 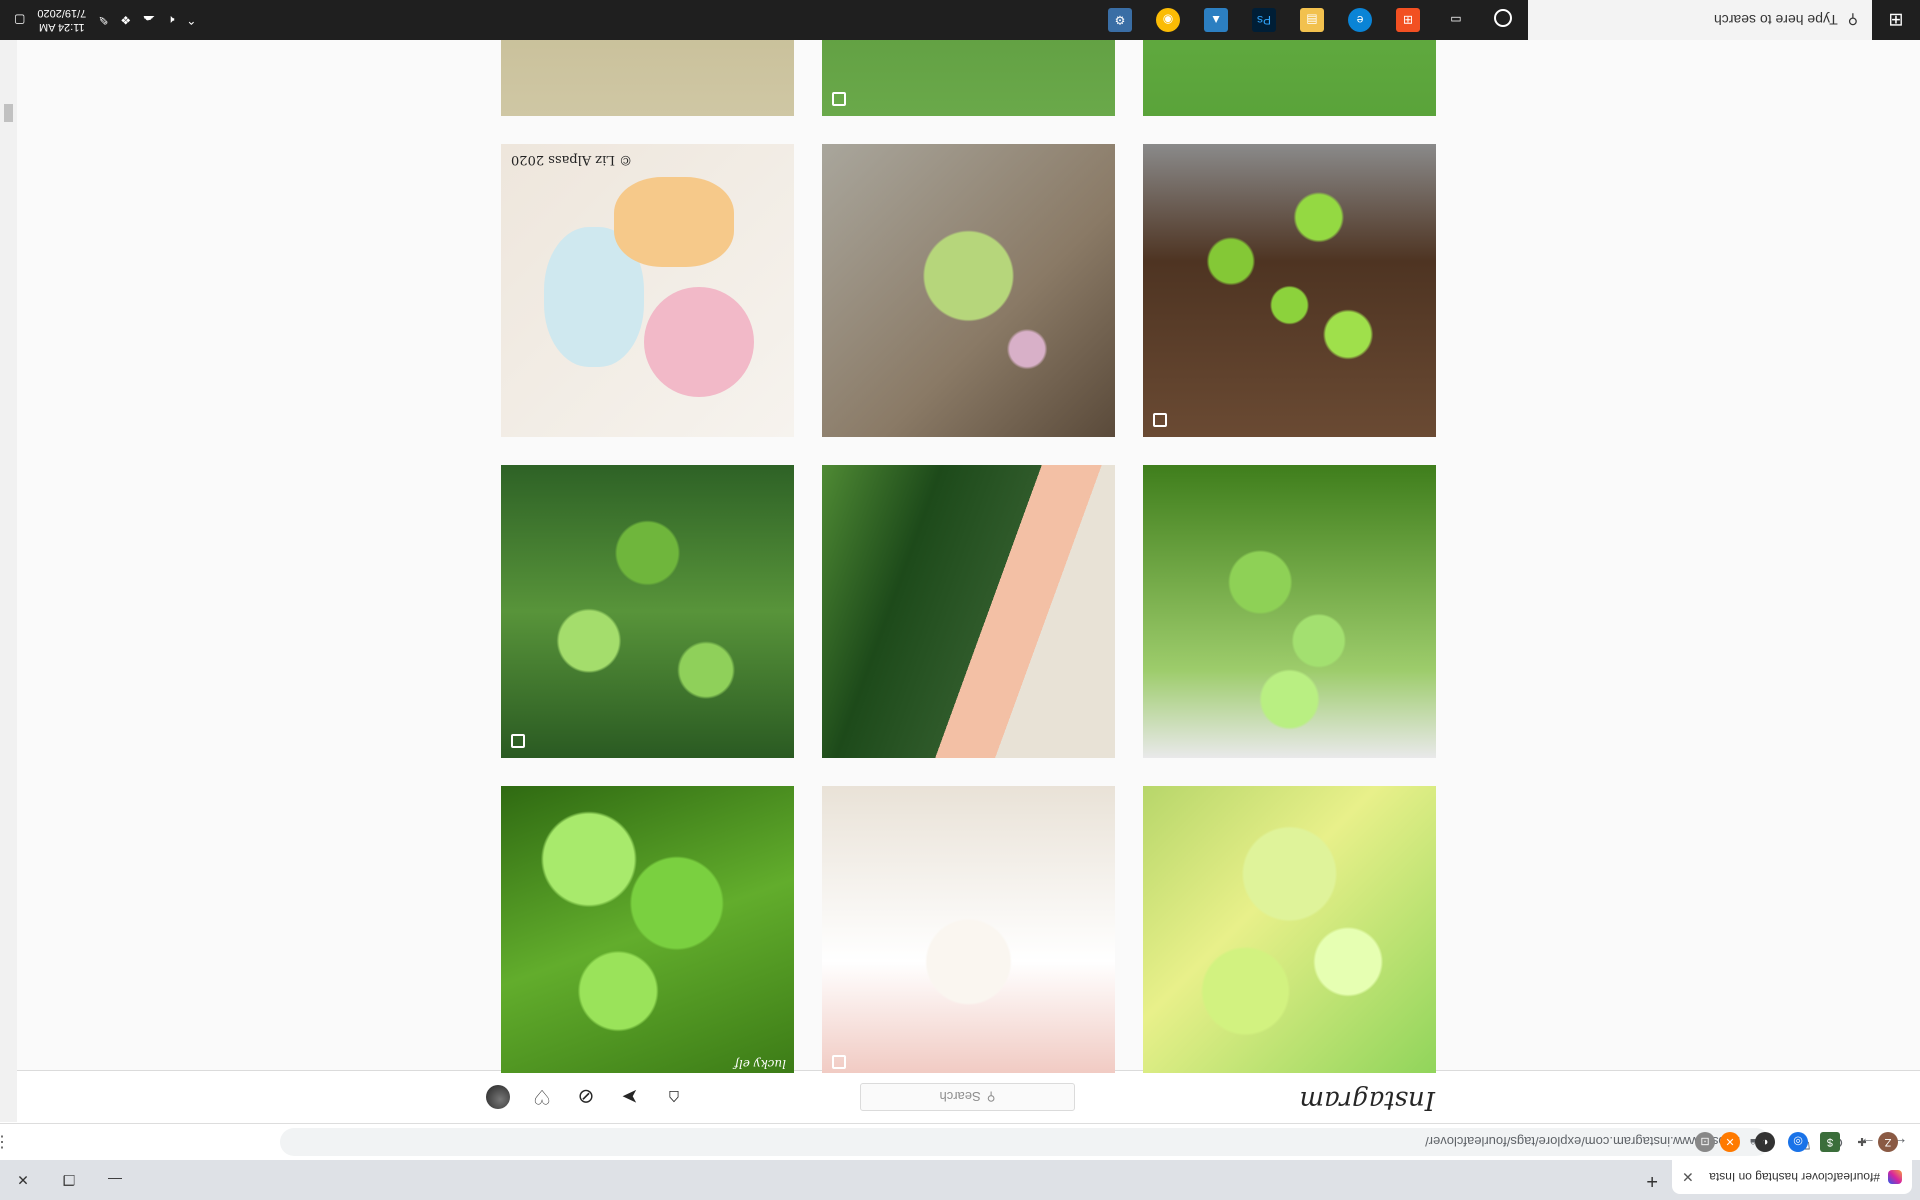 What do you see at coordinates (630, 1097) in the screenshot?
I see `direct-message-icon: ➤` at bounding box center [630, 1097].